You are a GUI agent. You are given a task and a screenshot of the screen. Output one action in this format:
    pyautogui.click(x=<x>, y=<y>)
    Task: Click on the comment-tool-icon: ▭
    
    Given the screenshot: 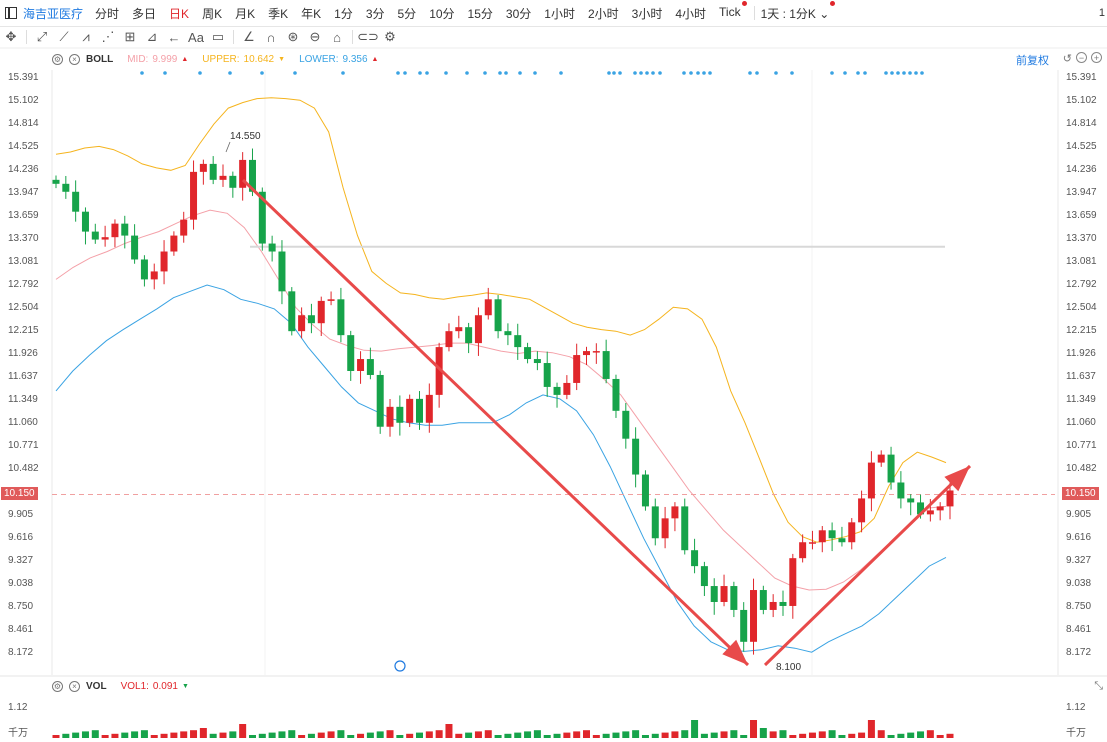 What is the action you would take?
    pyautogui.click(x=218, y=37)
    